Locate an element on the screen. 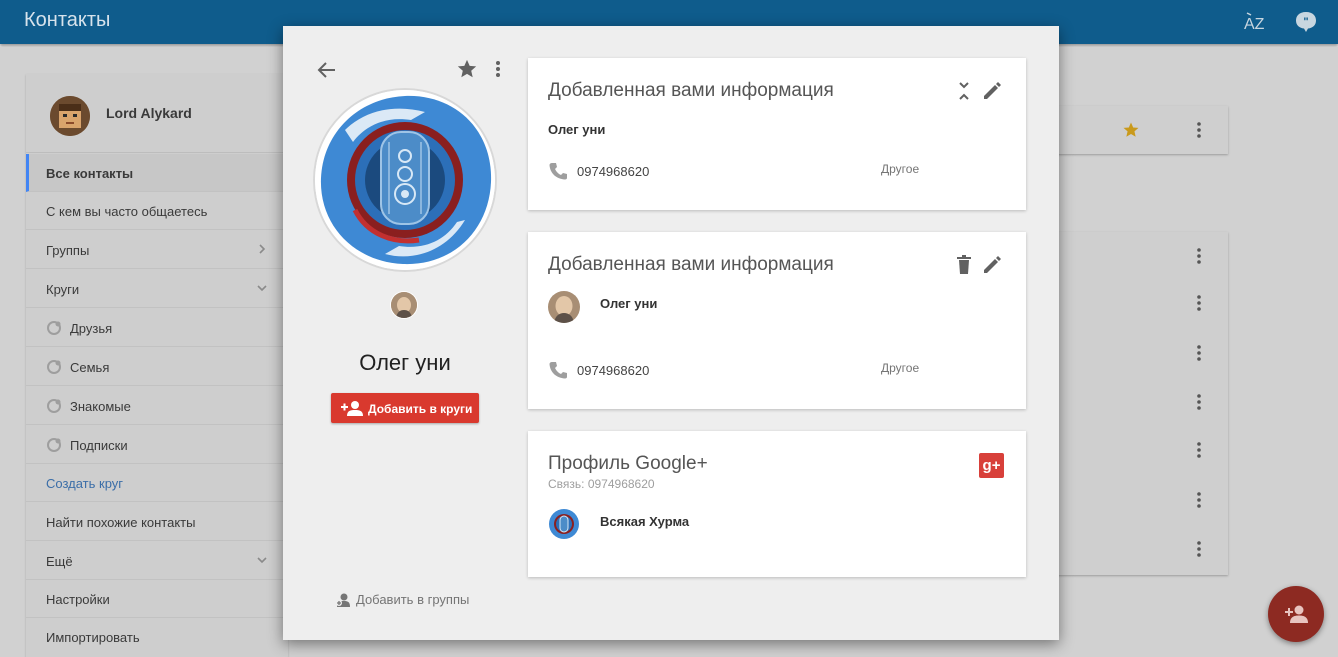  add-to-circles-button: Добавить в круги is located at coordinates (405, 408).